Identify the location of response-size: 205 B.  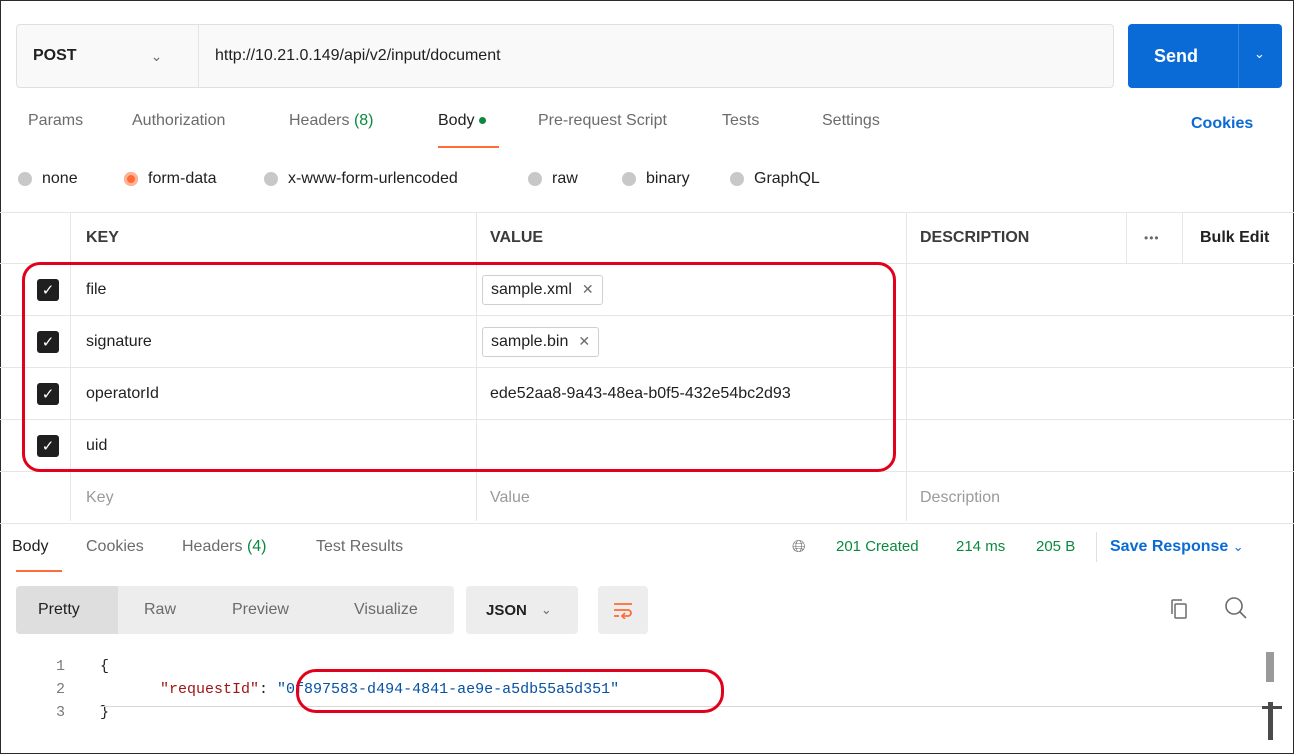
(1055, 546).